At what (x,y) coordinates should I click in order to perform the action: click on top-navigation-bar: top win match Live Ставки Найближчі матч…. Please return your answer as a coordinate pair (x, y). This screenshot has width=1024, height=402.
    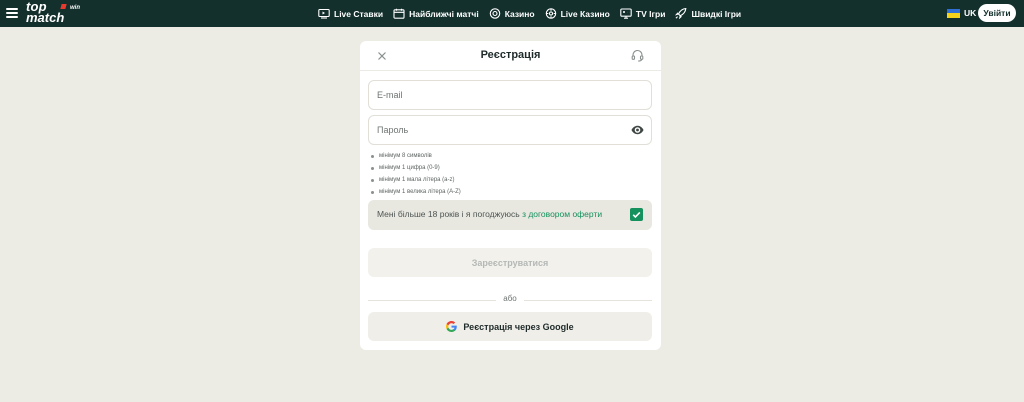
    Looking at the image, I should click on (512, 13).